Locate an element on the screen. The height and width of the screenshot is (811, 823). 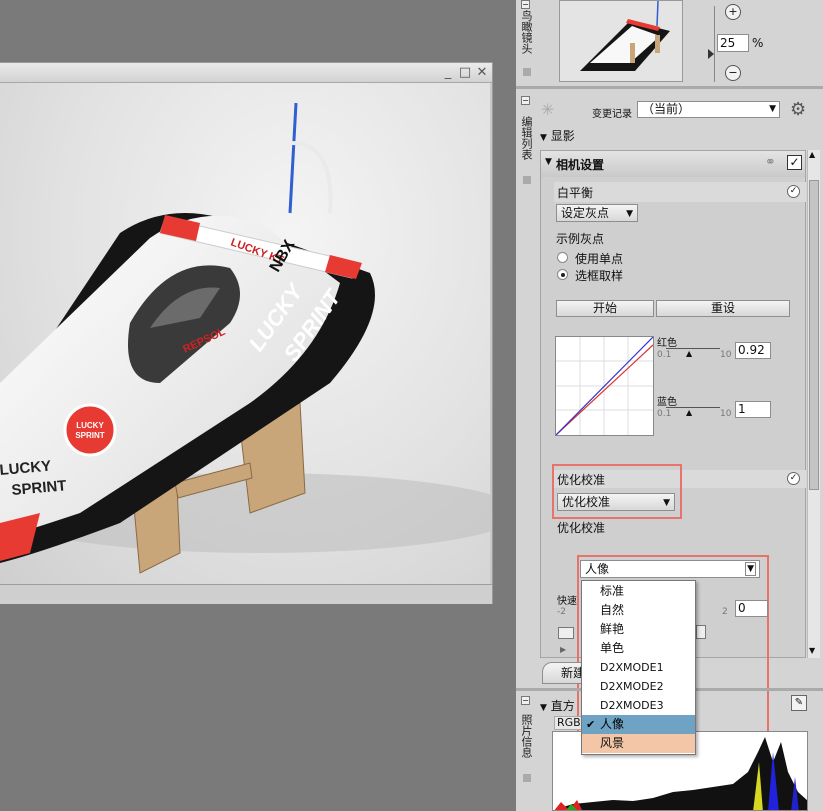
quick-button-icon is located at coordinates (566, 633).